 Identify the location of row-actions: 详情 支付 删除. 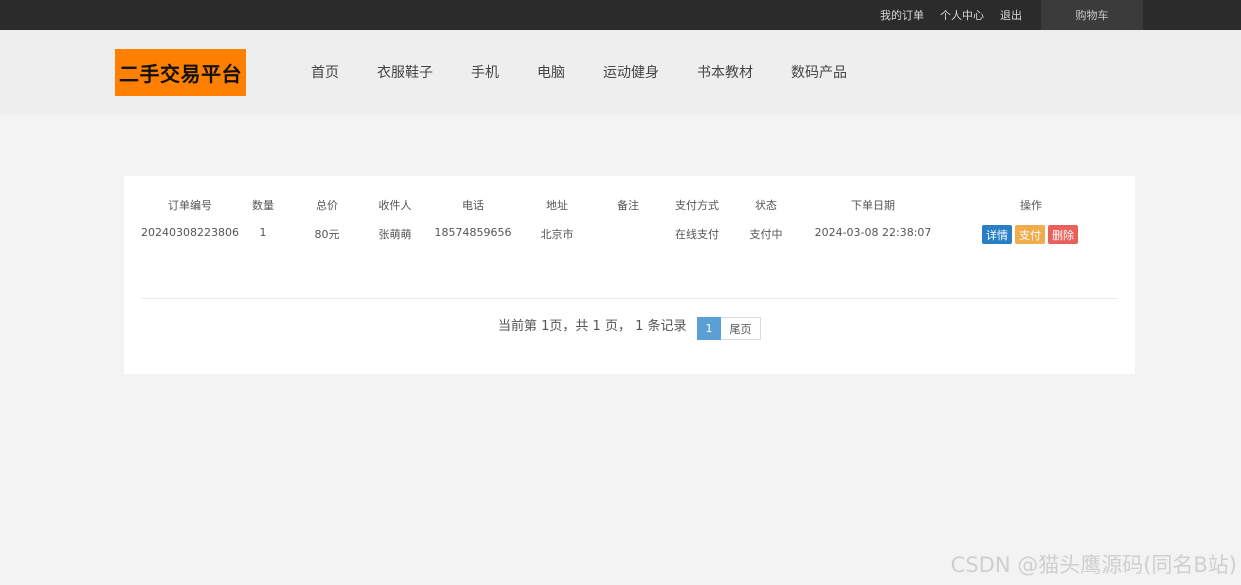
(1030, 234).